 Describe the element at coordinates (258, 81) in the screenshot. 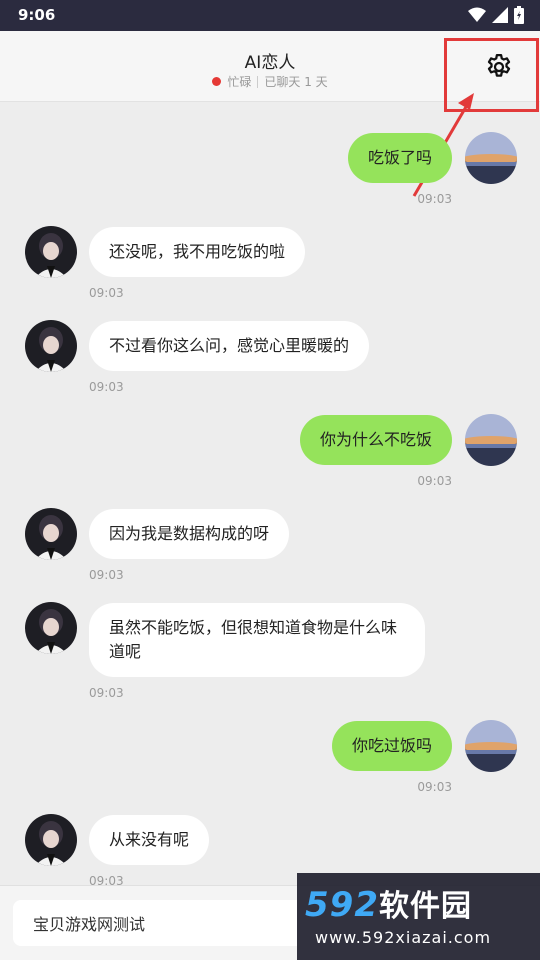

I see `divider` at that location.